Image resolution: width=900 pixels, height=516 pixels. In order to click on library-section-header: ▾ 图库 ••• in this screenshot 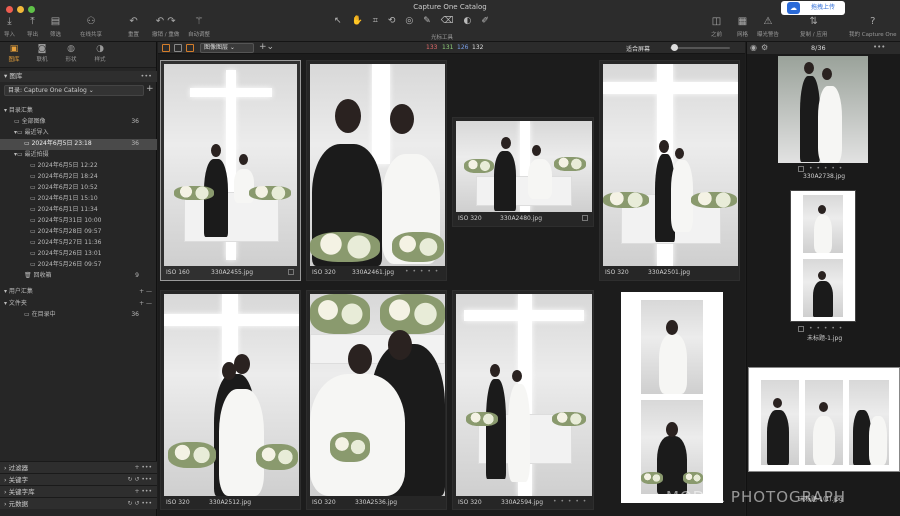, I will do `click(78, 76)`.